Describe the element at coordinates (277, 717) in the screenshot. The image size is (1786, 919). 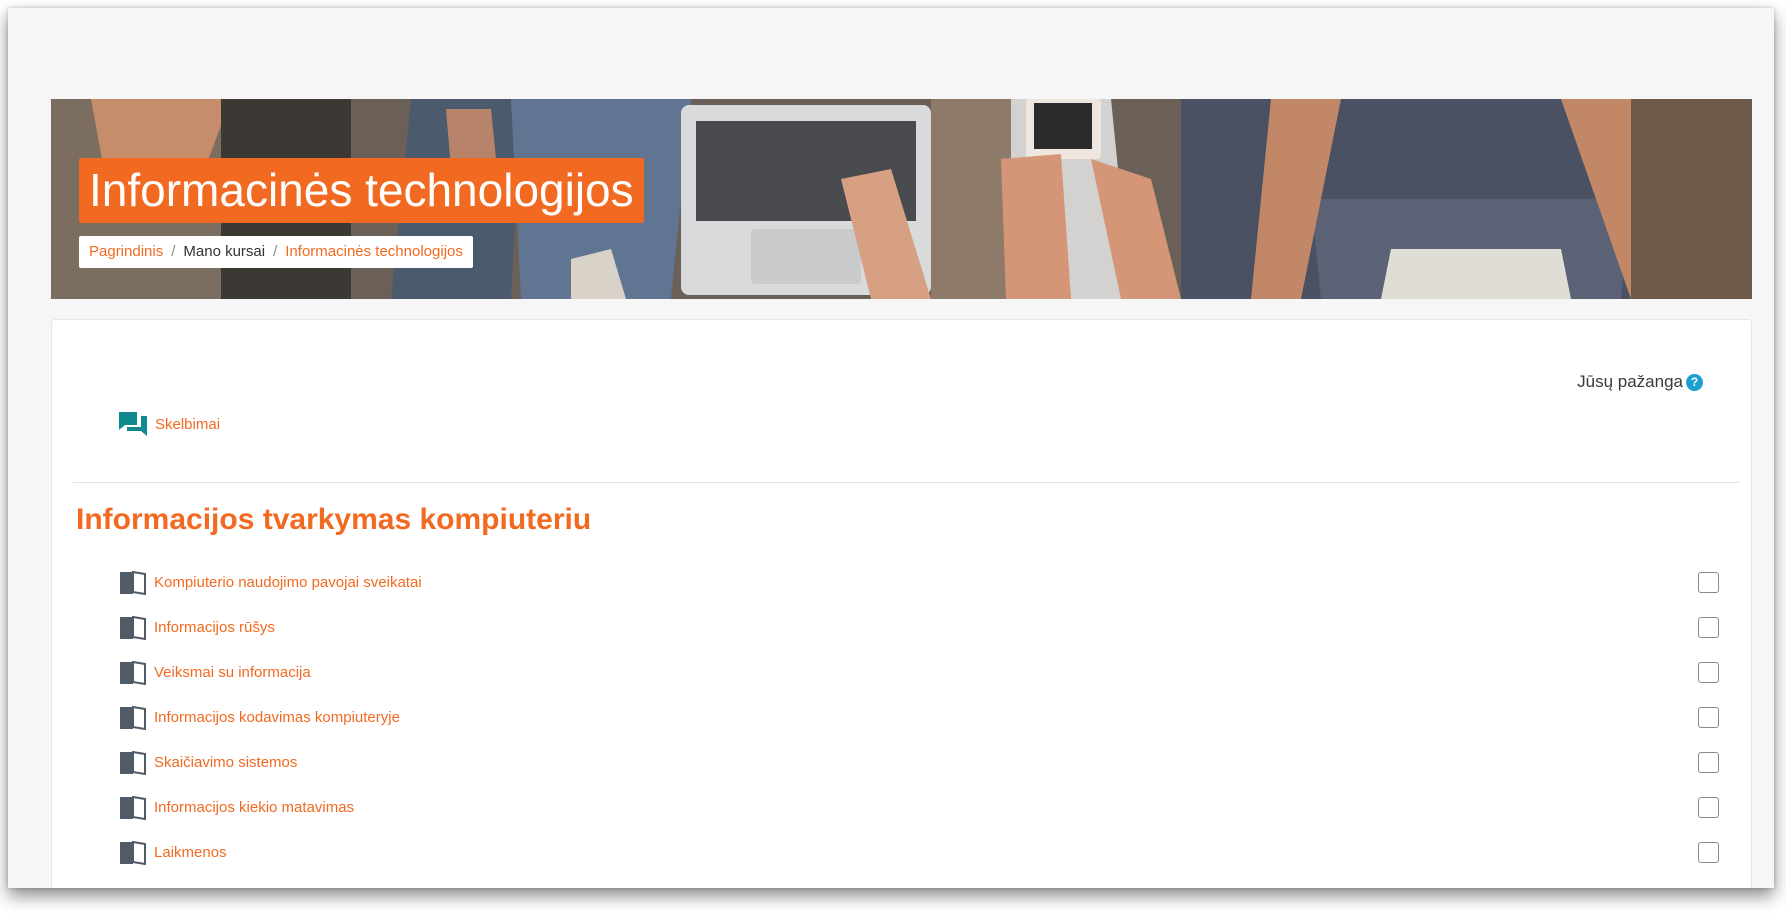
I see `activity-link: Informacijos kodavimas kompiuteryje` at that location.